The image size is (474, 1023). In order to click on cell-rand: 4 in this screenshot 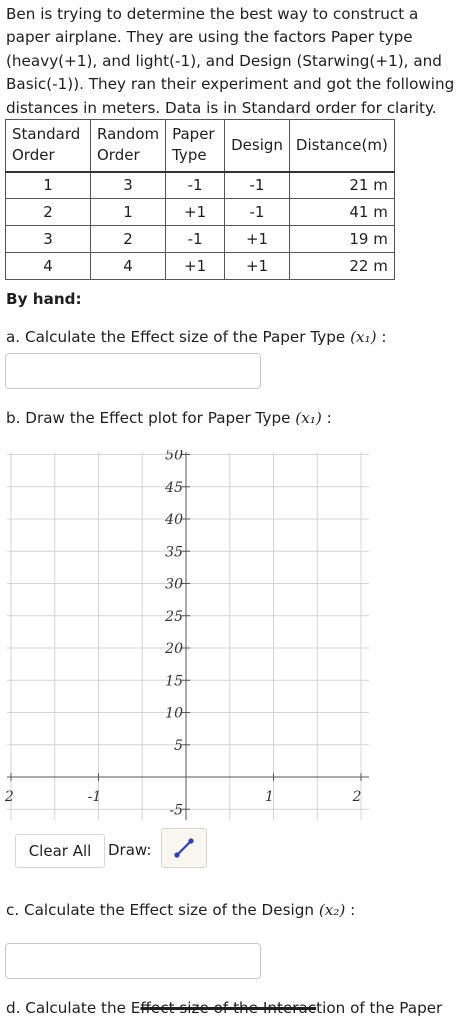, I will do `click(128, 266)`.